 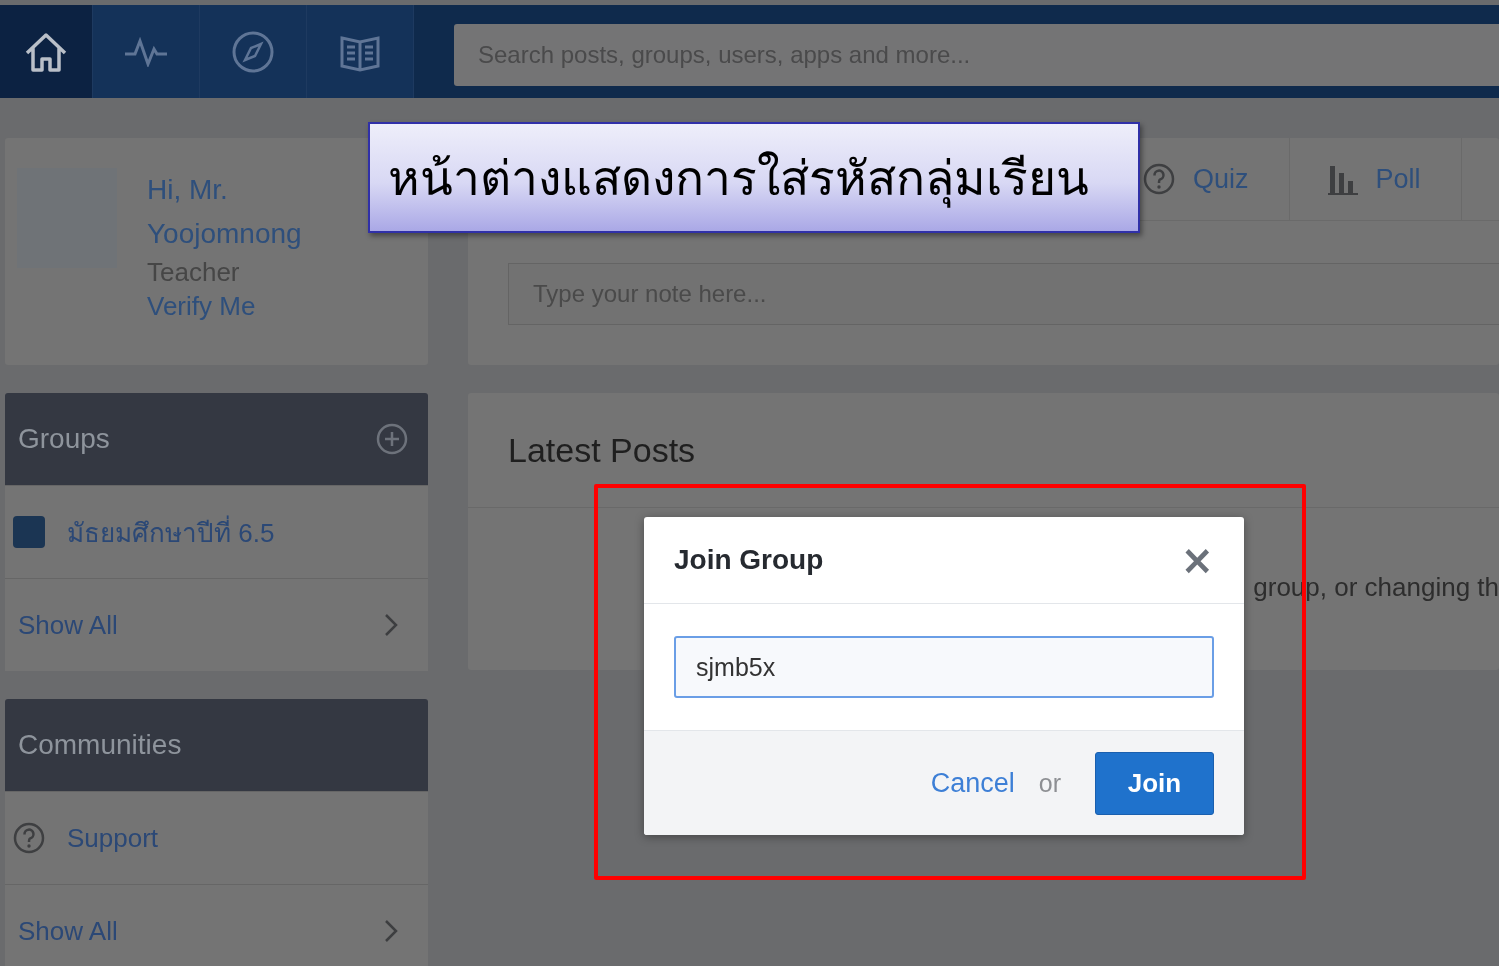 I want to click on join-button: Join, so click(x=1154, y=783).